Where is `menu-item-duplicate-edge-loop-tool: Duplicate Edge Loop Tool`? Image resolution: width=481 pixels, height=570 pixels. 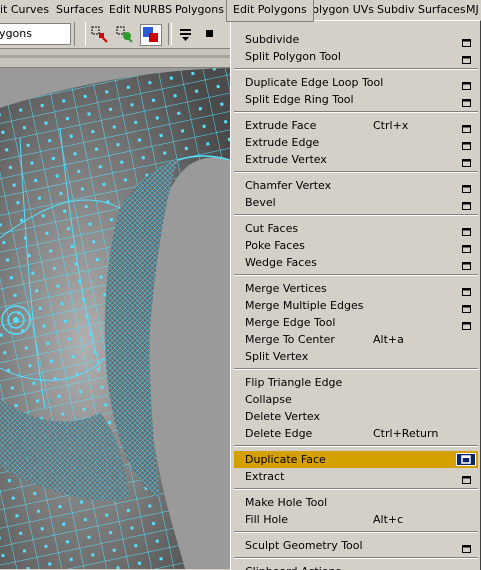
menu-item-duplicate-edge-loop-tool: Duplicate Edge Loop Tool is located at coordinates (356, 82).